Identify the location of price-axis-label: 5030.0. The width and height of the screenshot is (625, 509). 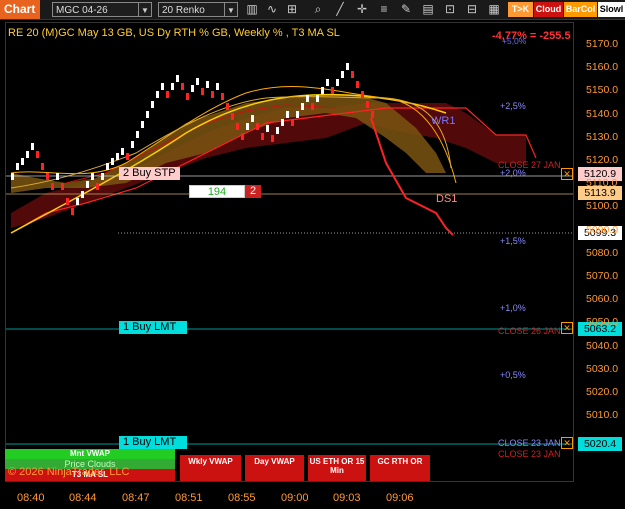
(602, 368).